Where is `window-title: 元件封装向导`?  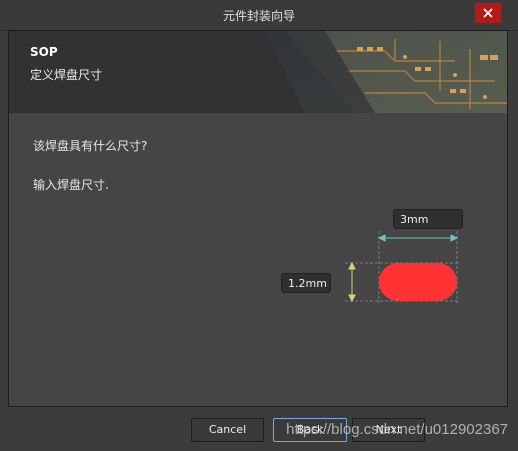
window-title: 元件封装向导 is located at coordinates (258, 16).